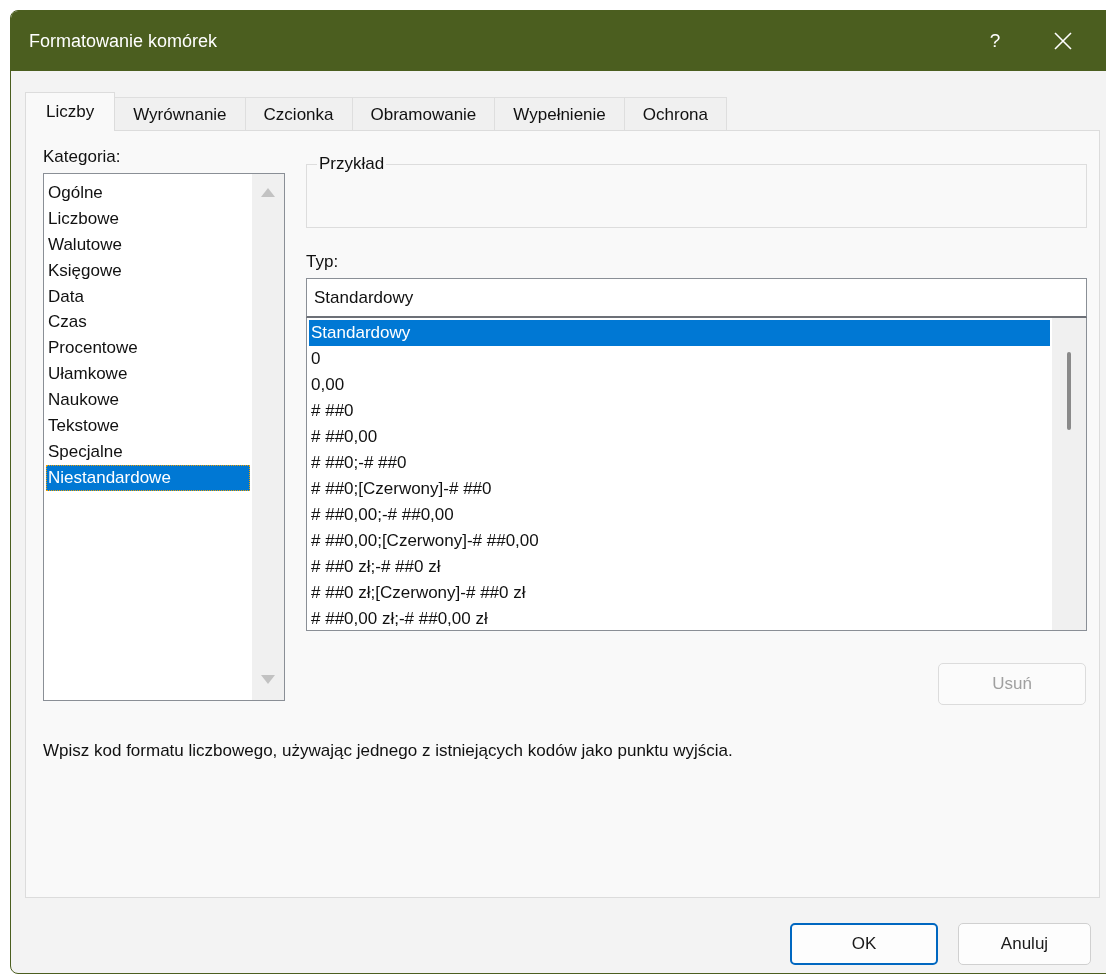 Image resolution: width=1106 pixels, height=974 pixels. I want to click on category-item: Niestandardowe, so click(148, 477).